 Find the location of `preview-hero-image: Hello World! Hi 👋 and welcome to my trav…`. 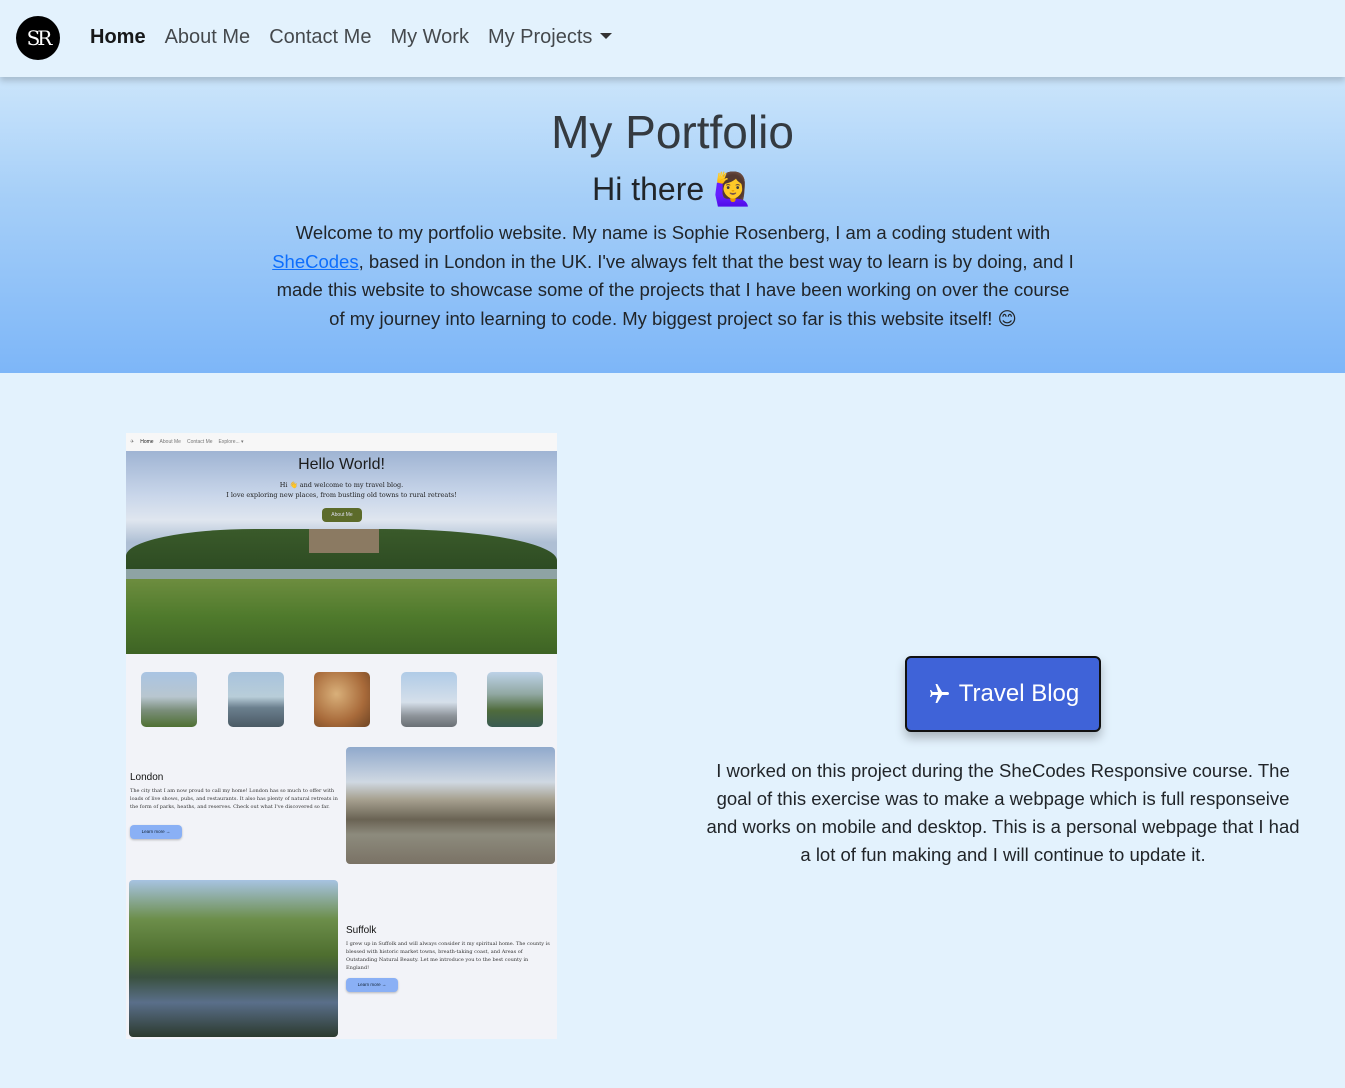

preview-hero-image: Hello World! Hi 👋 and welcome to my trav… is located at coordinates (341, 552).